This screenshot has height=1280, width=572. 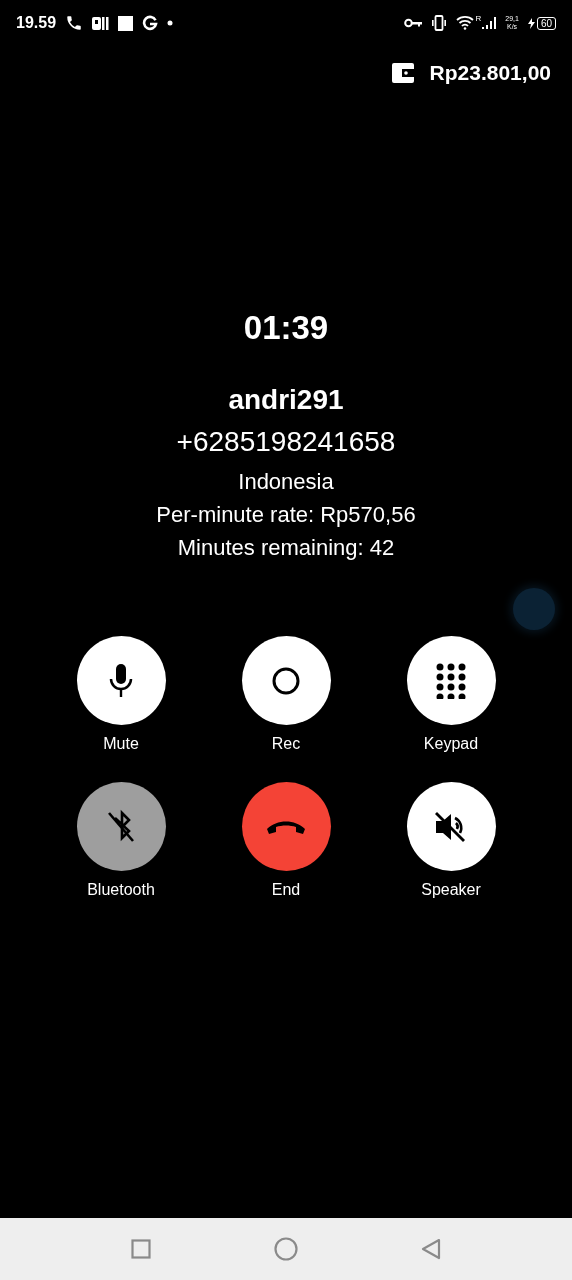 I want to click on back-icon, so click(x=430, y=1249).